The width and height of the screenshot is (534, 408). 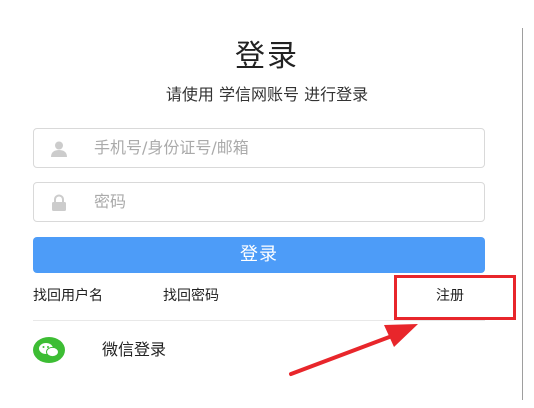 I want to click on login-button: 登录, so click(x=259, y=255).